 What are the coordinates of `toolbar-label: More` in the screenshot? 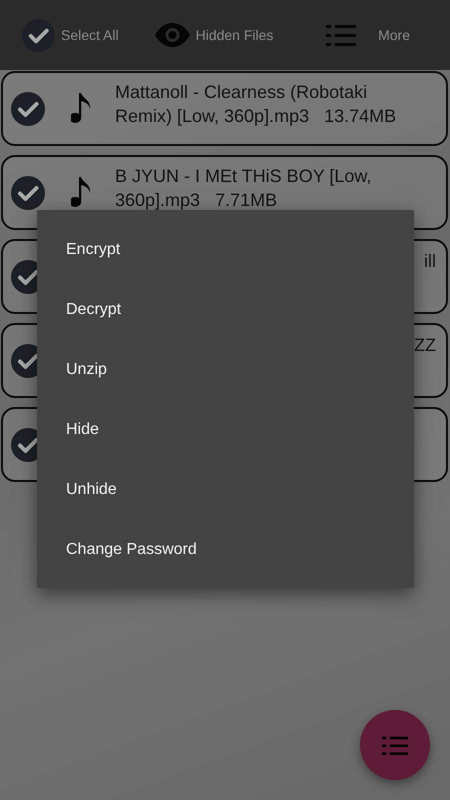 It's located at (394, 35).